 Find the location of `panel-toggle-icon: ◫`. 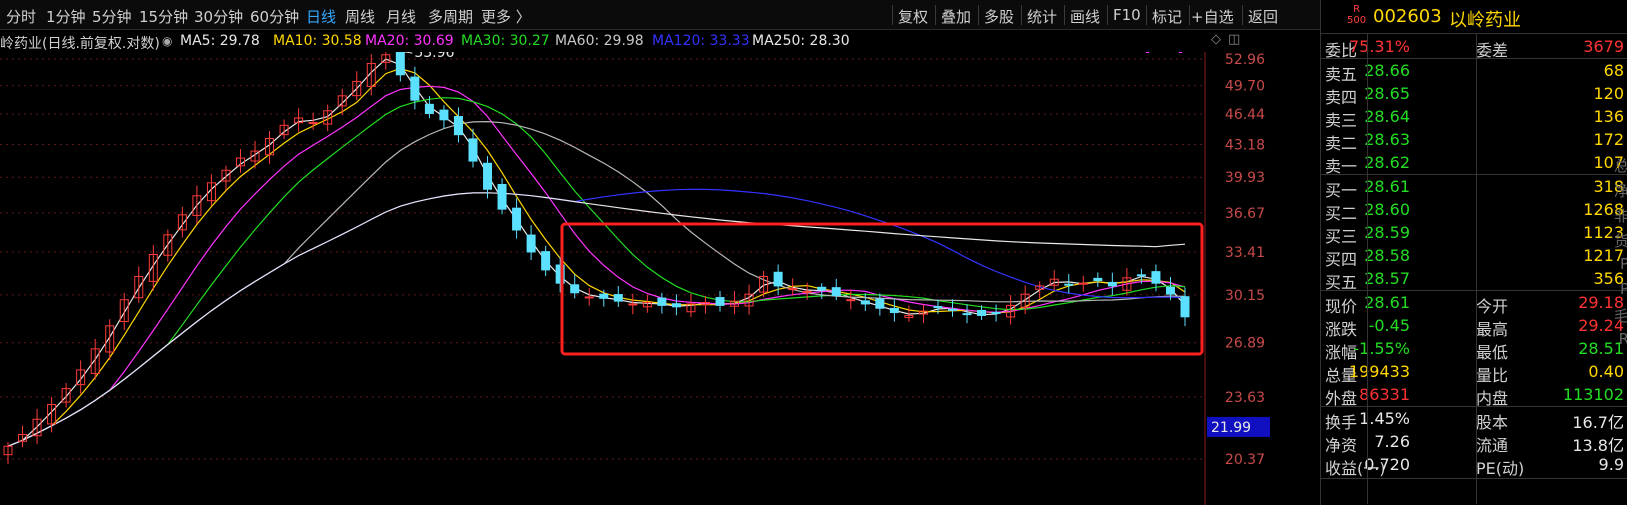

panel-toggle-icon: ◫ is located at coordinates (1234, 39).